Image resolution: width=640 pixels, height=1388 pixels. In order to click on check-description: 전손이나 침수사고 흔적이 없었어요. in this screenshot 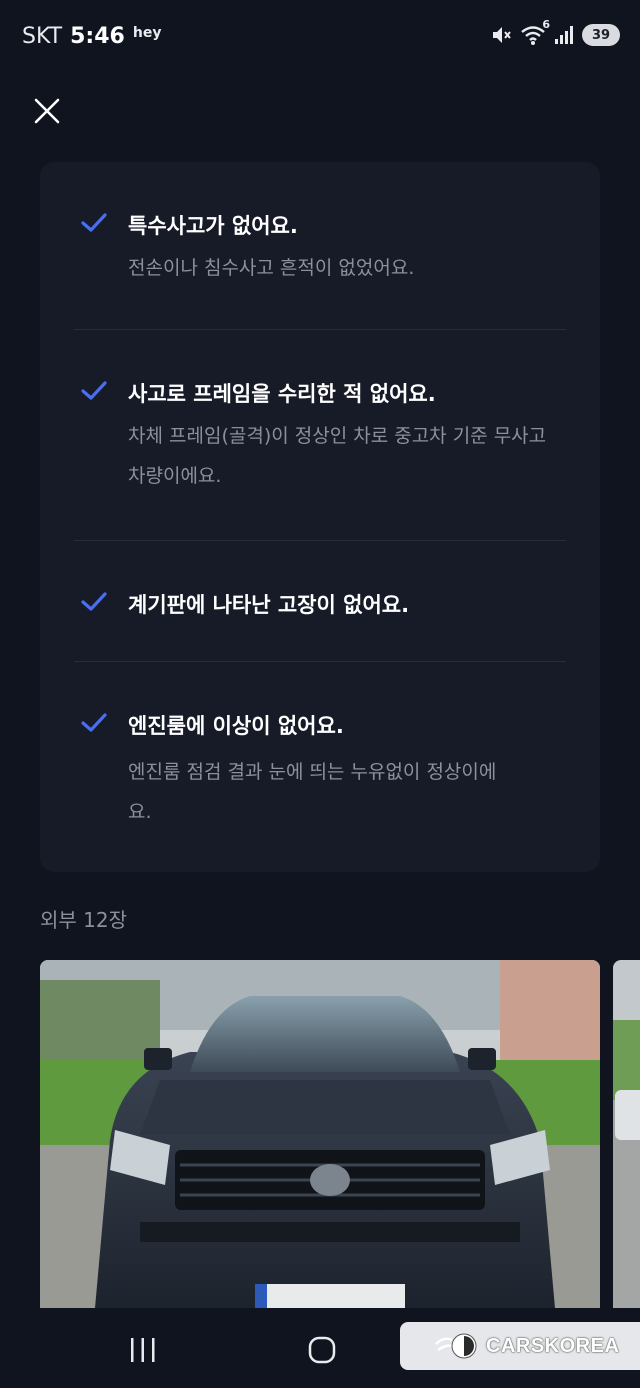, I will do `click(271, 268)`.